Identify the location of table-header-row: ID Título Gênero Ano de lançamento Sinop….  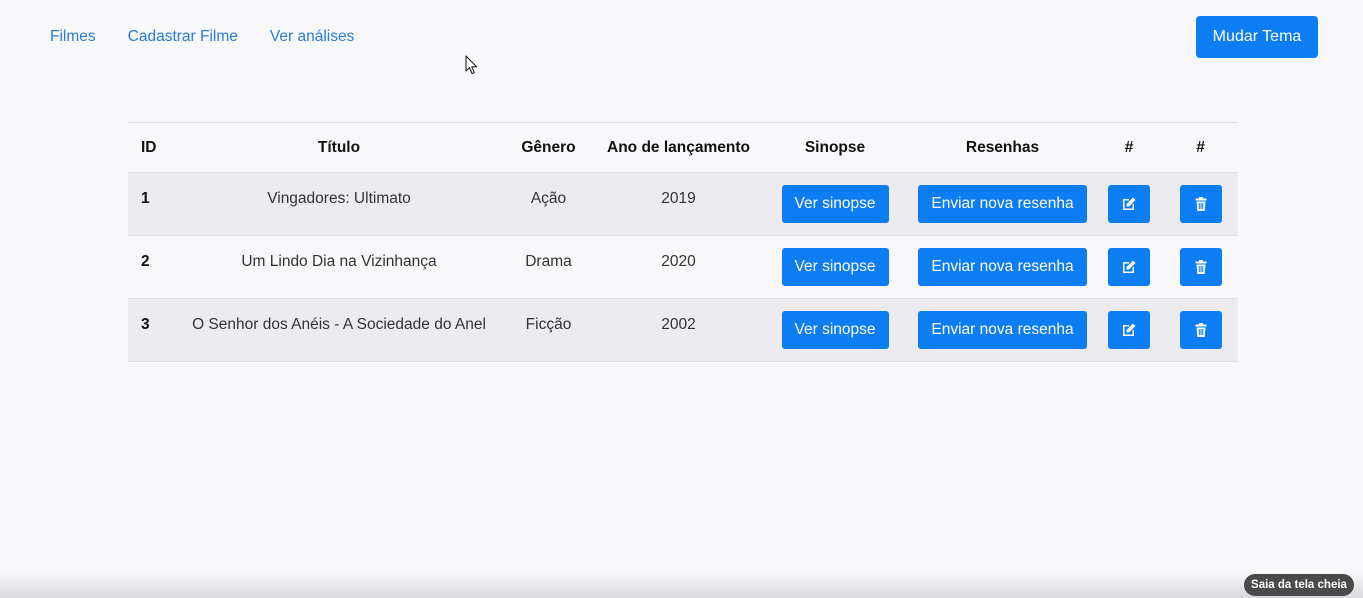
(683, 147).